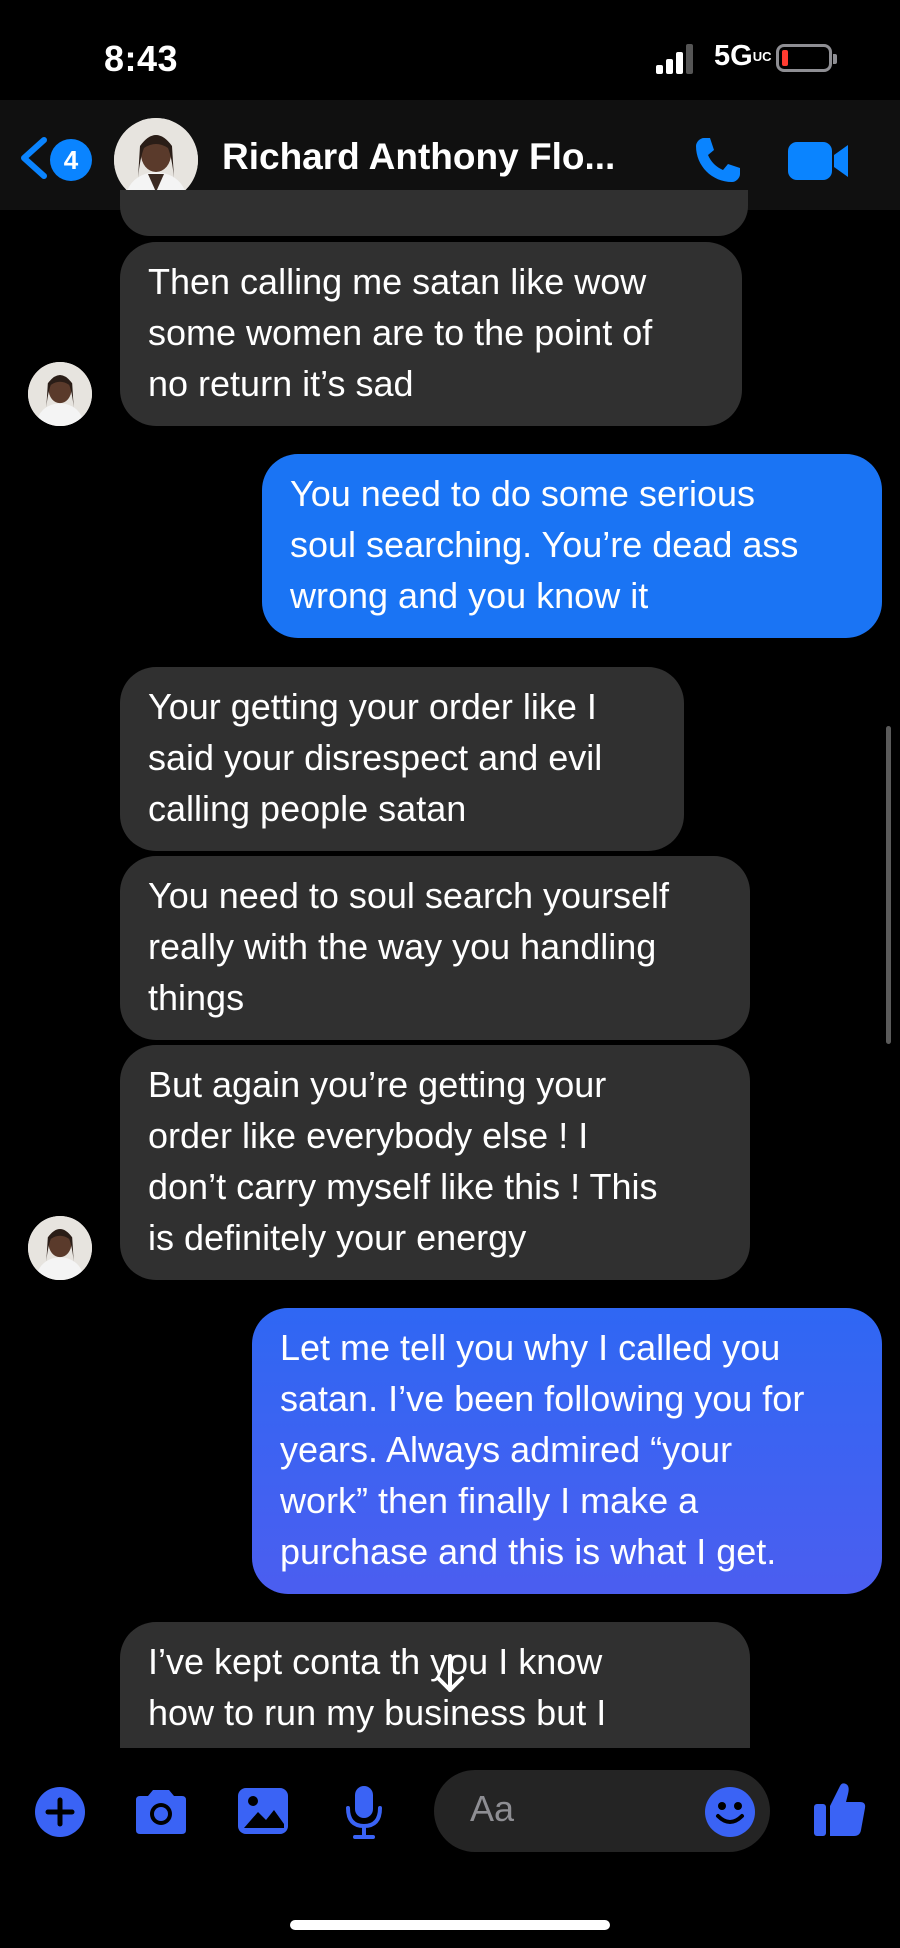 The height and width of the screenshot is (1948, 900). Describe the element at coordinates (141, 58) in the screenshot. I see `status-time: 8:43` at that location.